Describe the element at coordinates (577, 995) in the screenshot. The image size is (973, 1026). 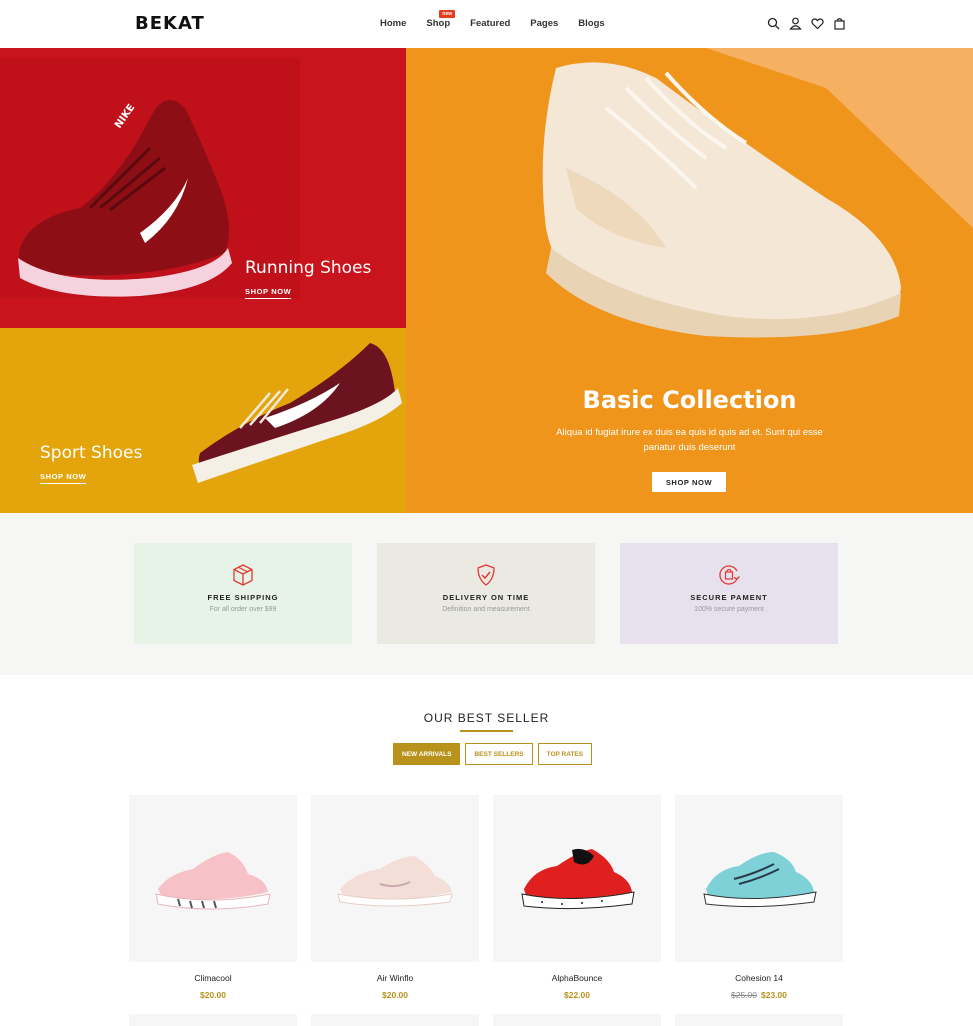
I see `product-price: $22.00` at that location.